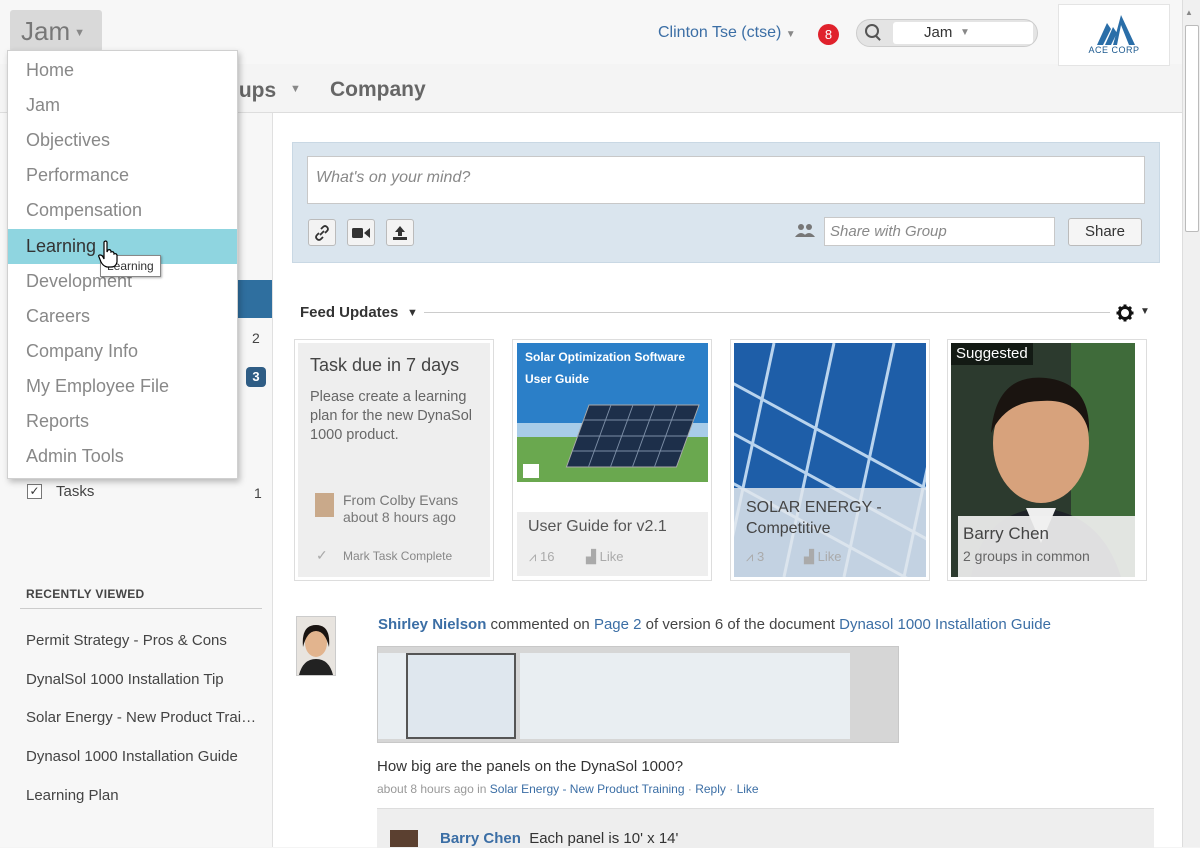 This screenshot has width=1200, height=848. What do you see at coordinates (618, 624) in the screenshot?
I see `page-link: Page 2` at bounding box center [618, 624].